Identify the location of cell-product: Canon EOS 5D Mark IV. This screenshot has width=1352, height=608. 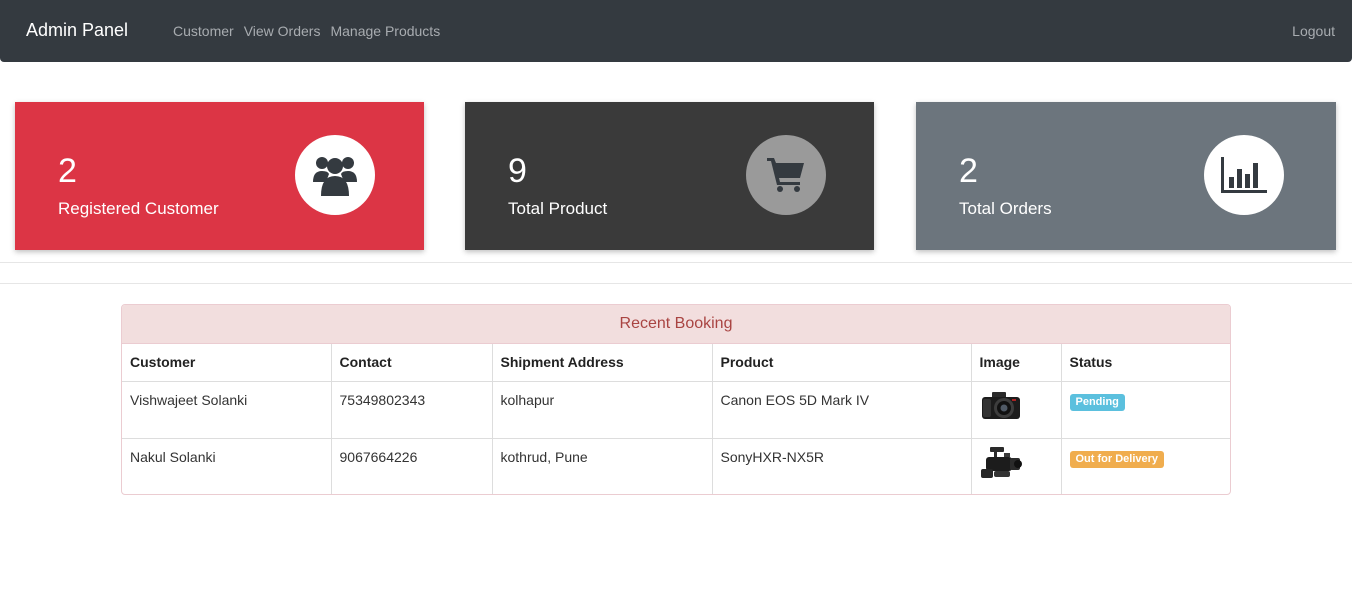
(842, 410).